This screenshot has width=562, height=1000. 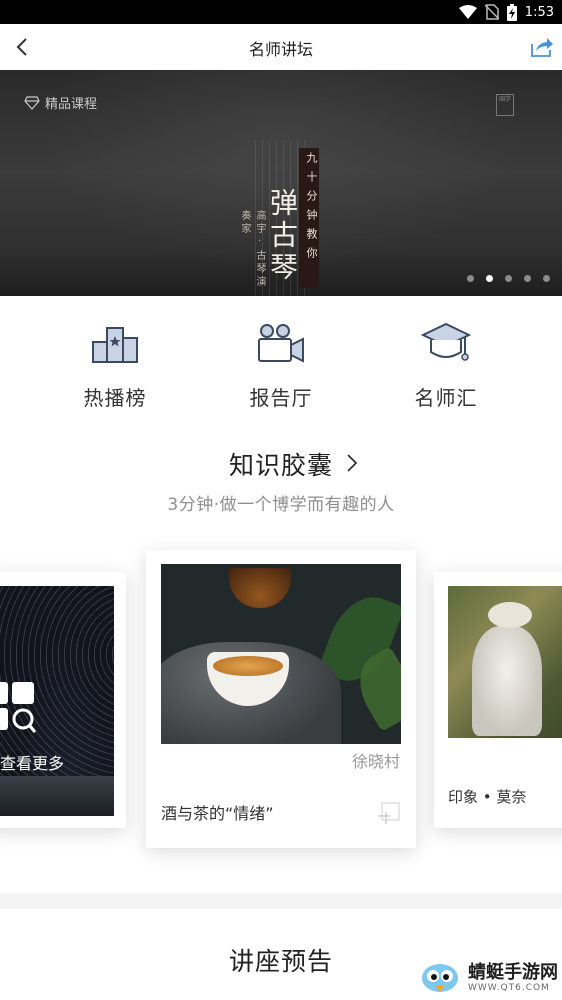 I want to click on entry-lecture-hall: 报告厅, so click(x=281, y=370).